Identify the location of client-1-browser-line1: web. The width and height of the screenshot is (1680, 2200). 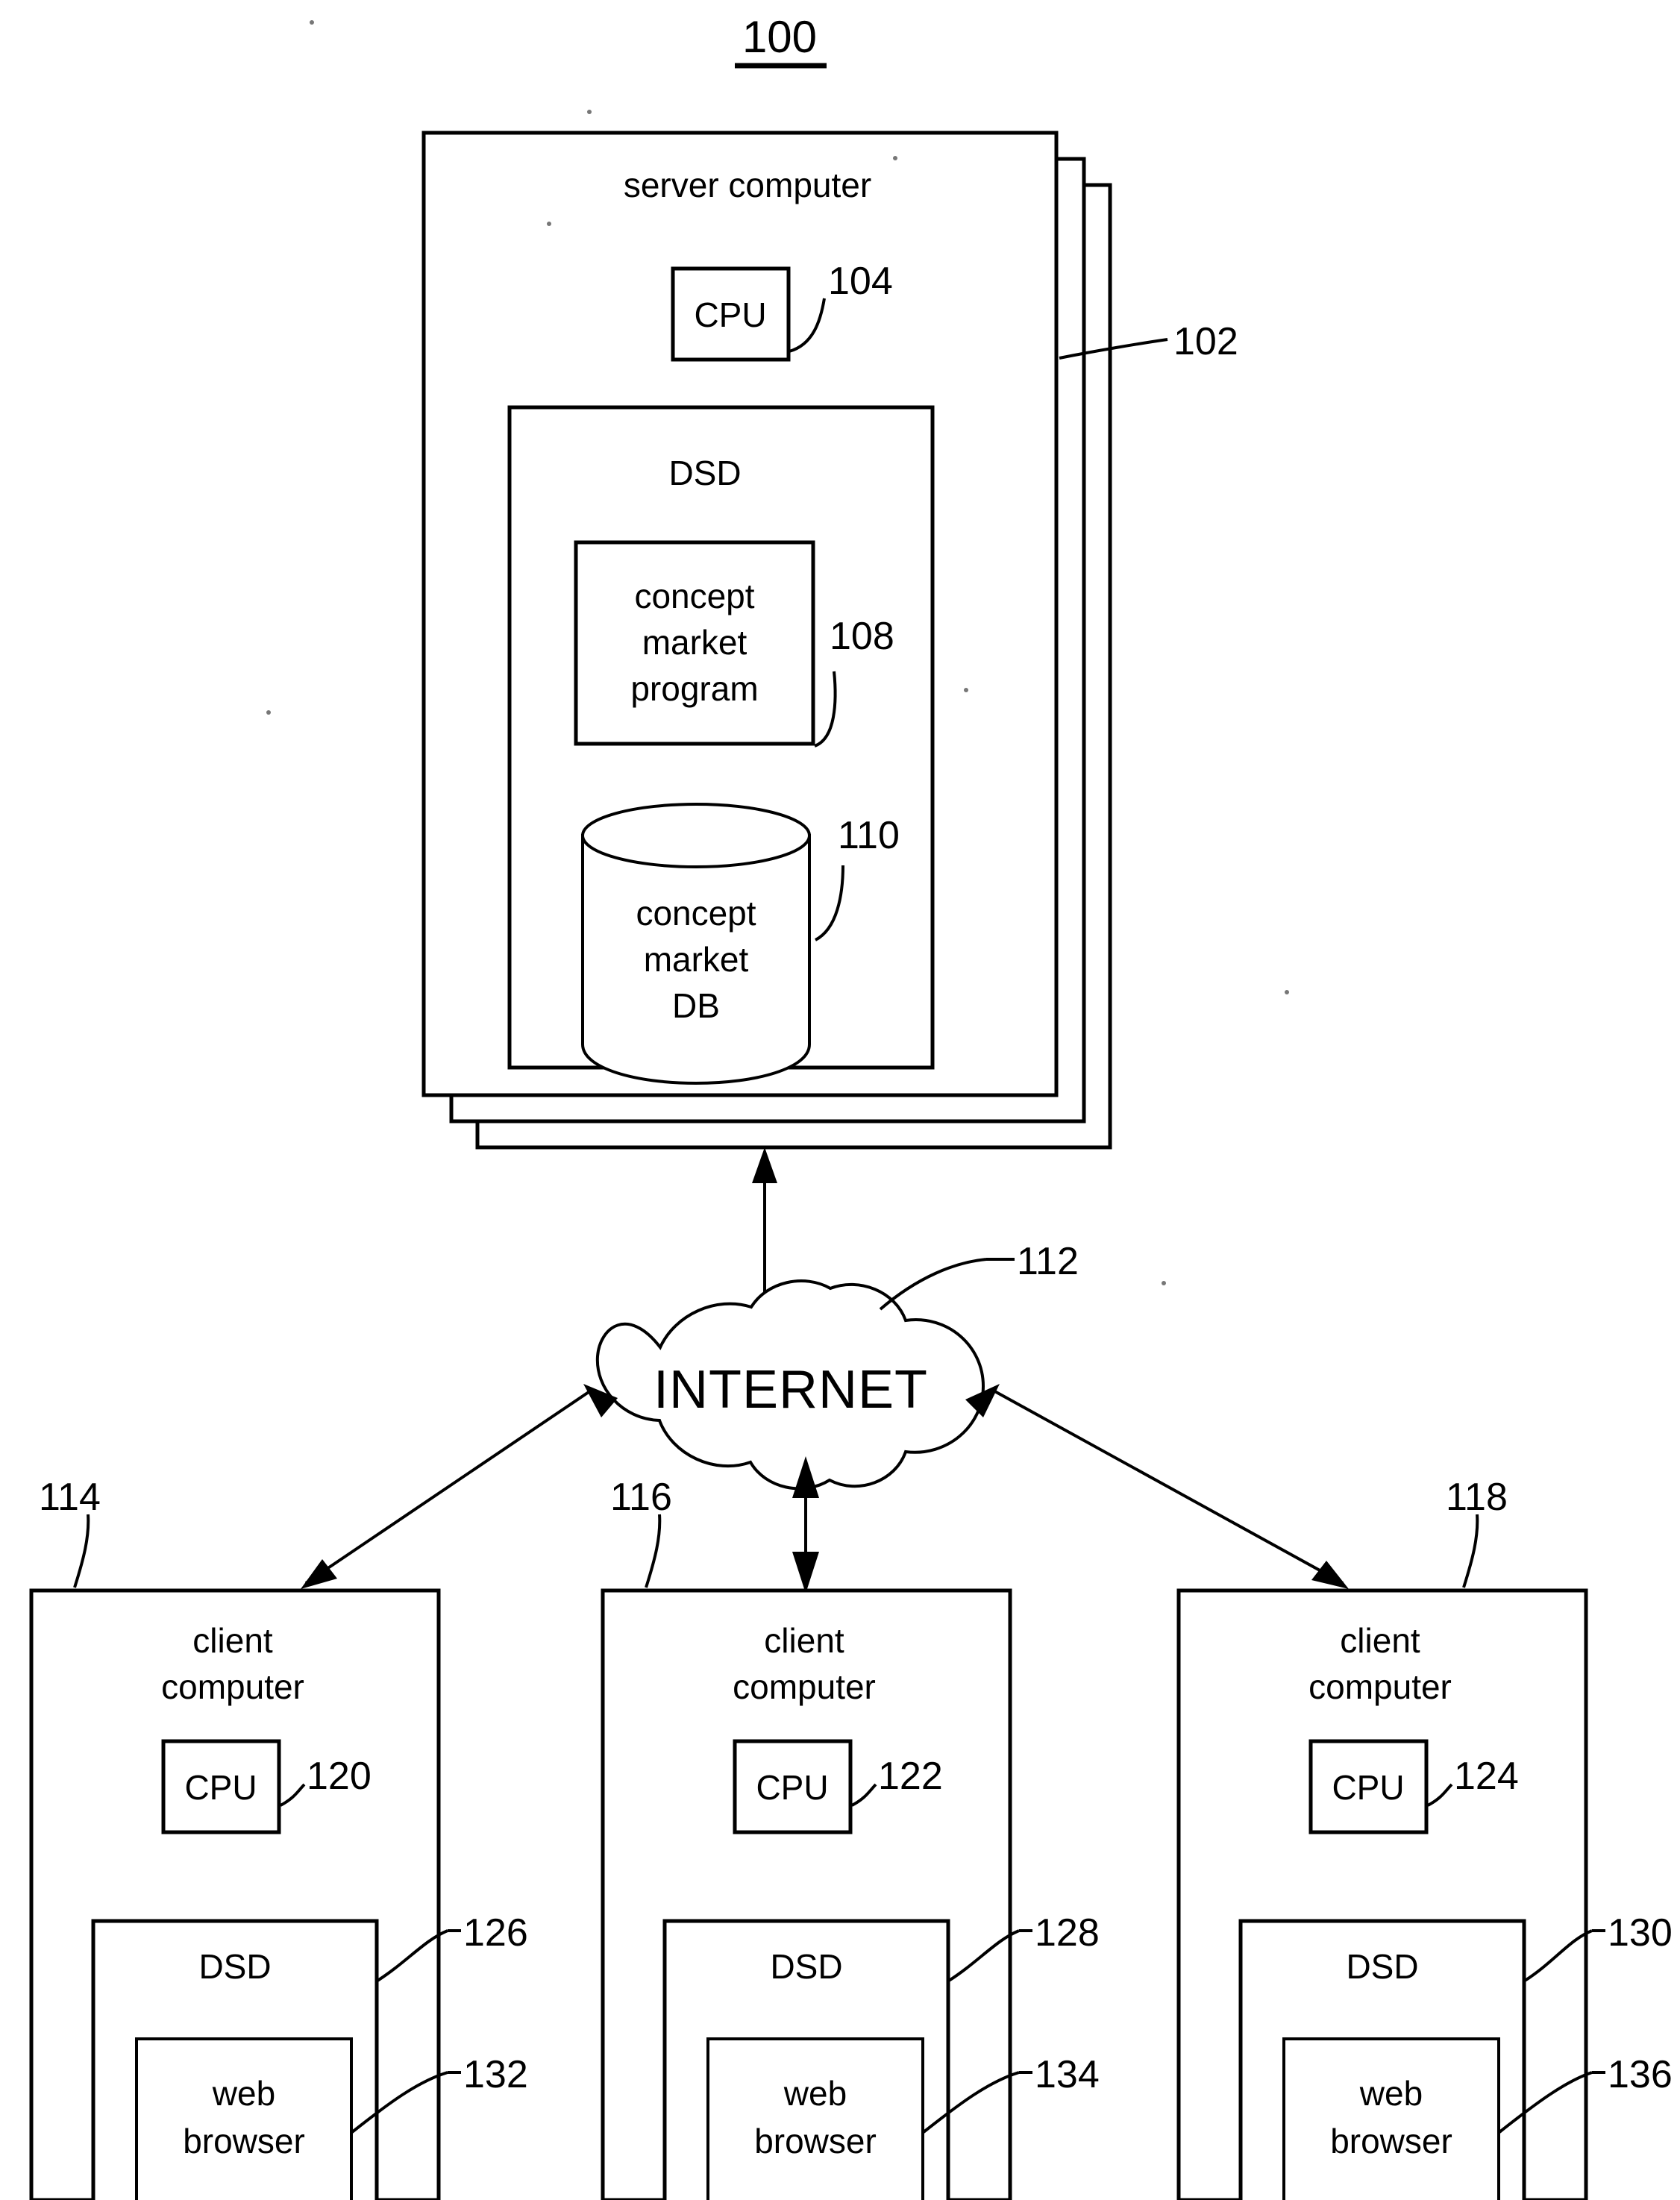
(243, 2093).